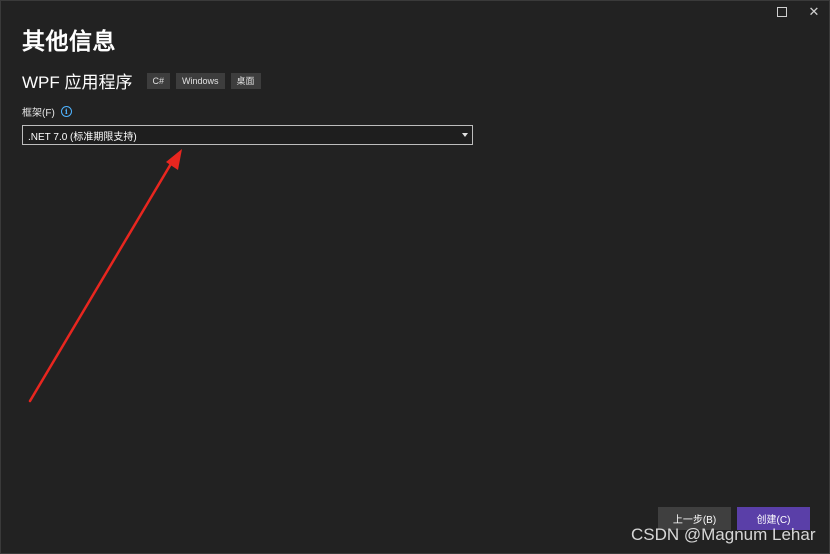  What do you see at coordinates (82, 137) in the screenshot?
I see `framework-selected-value: .NET 7.0 (标准期限支持)` at bounding box center [82, 137].